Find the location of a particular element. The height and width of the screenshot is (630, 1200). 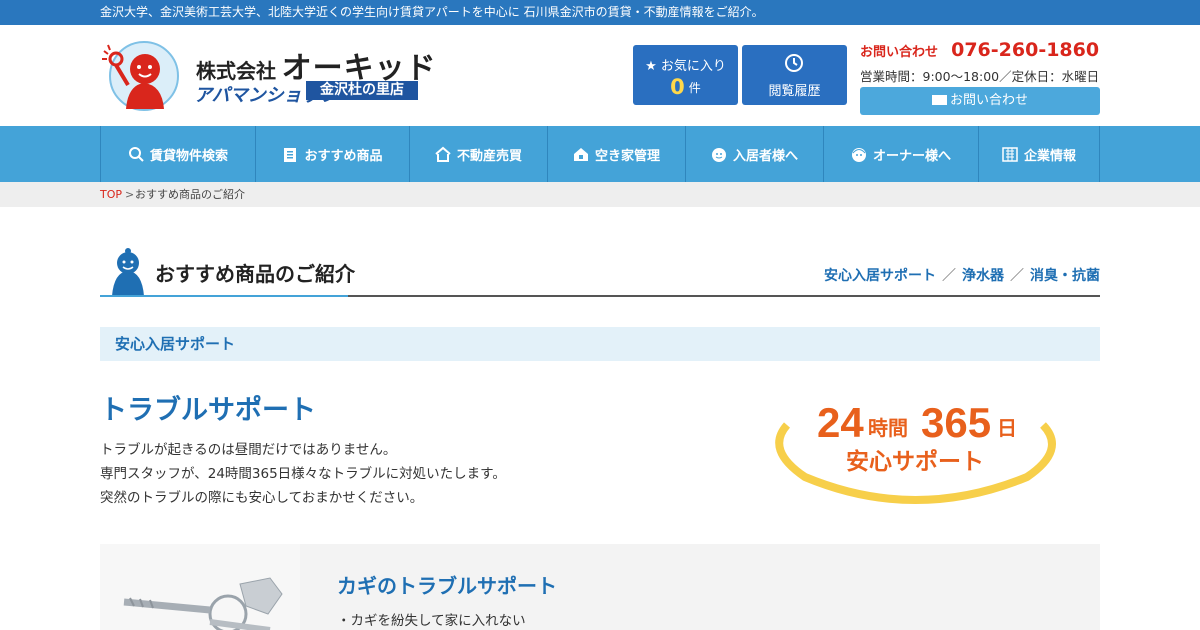

nav-label: 不動産売買 is located at coordinates (489, 156).